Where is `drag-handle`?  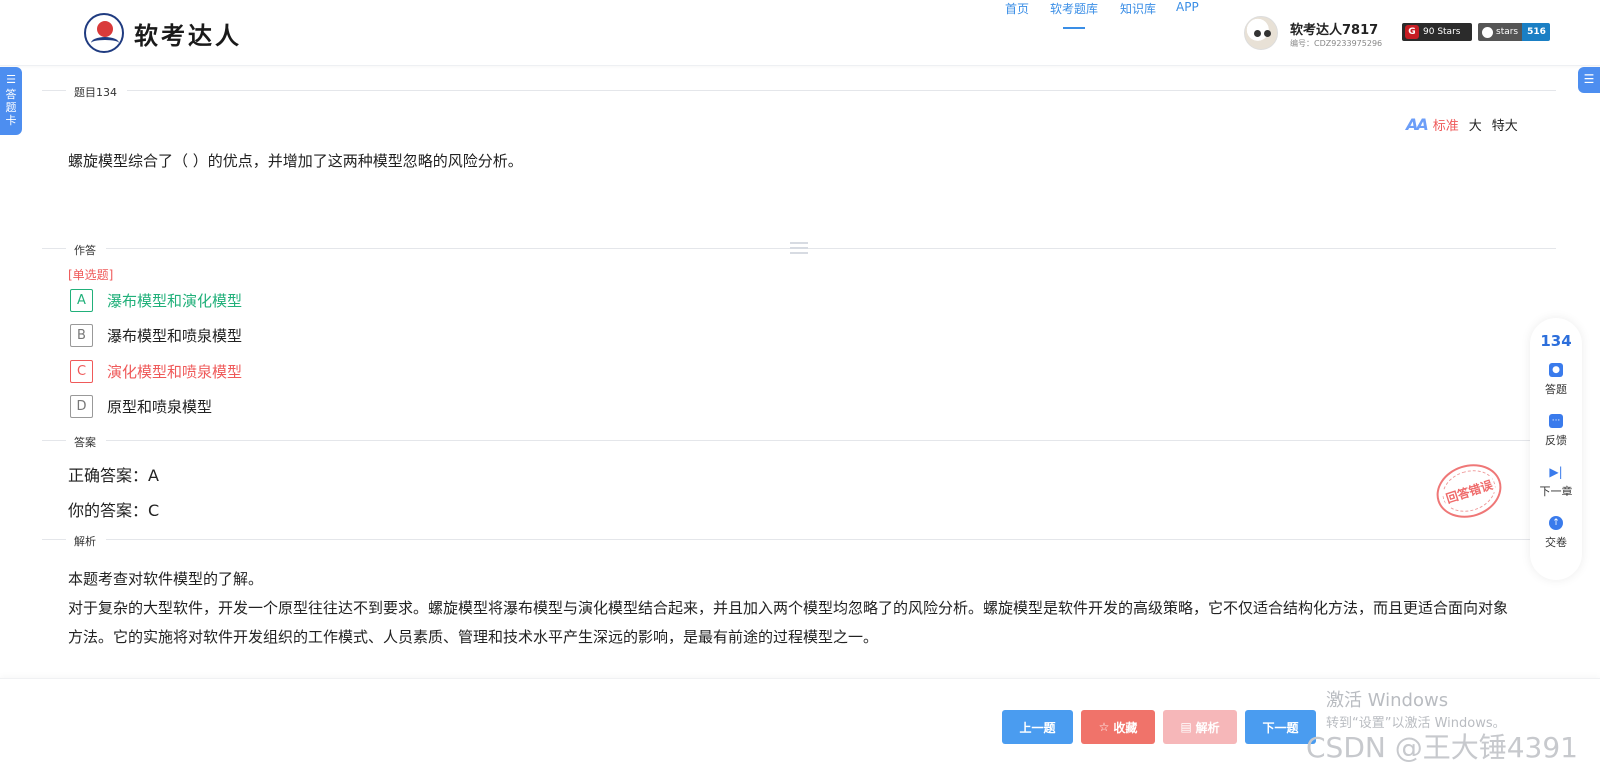 drag-handle is located at coordinates (799, 248).